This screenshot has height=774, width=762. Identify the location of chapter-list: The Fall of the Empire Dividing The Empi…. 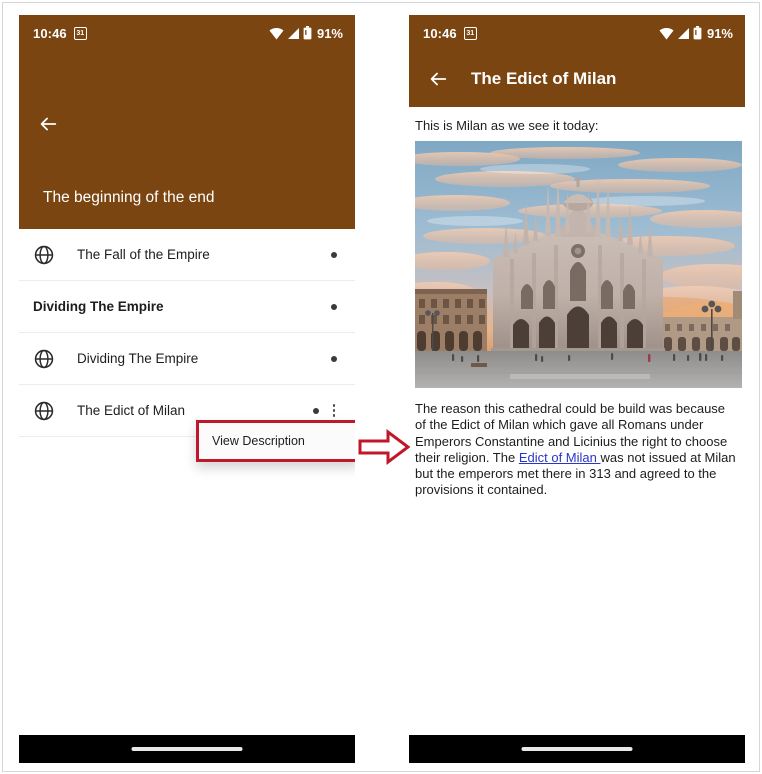
(187, 333).